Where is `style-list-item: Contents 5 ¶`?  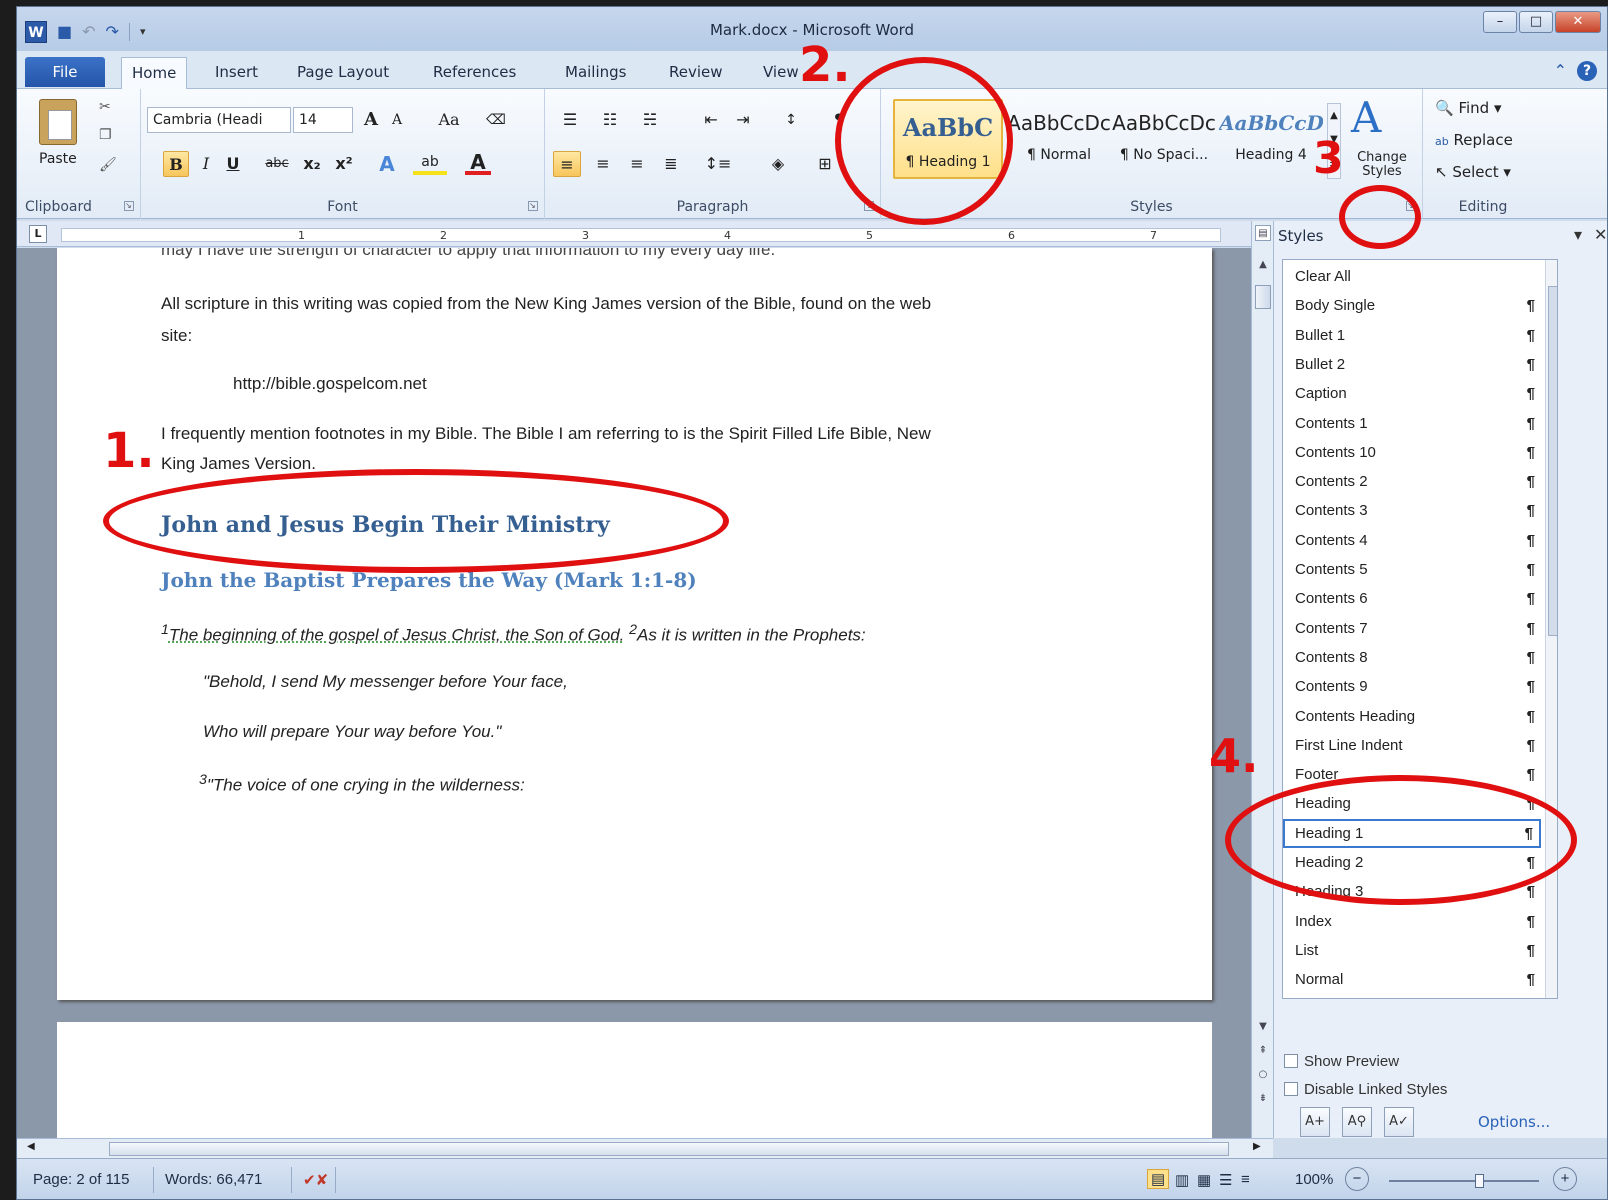 style-list-item: Contents 5 ¶ is located at coordinates (1412, 569).